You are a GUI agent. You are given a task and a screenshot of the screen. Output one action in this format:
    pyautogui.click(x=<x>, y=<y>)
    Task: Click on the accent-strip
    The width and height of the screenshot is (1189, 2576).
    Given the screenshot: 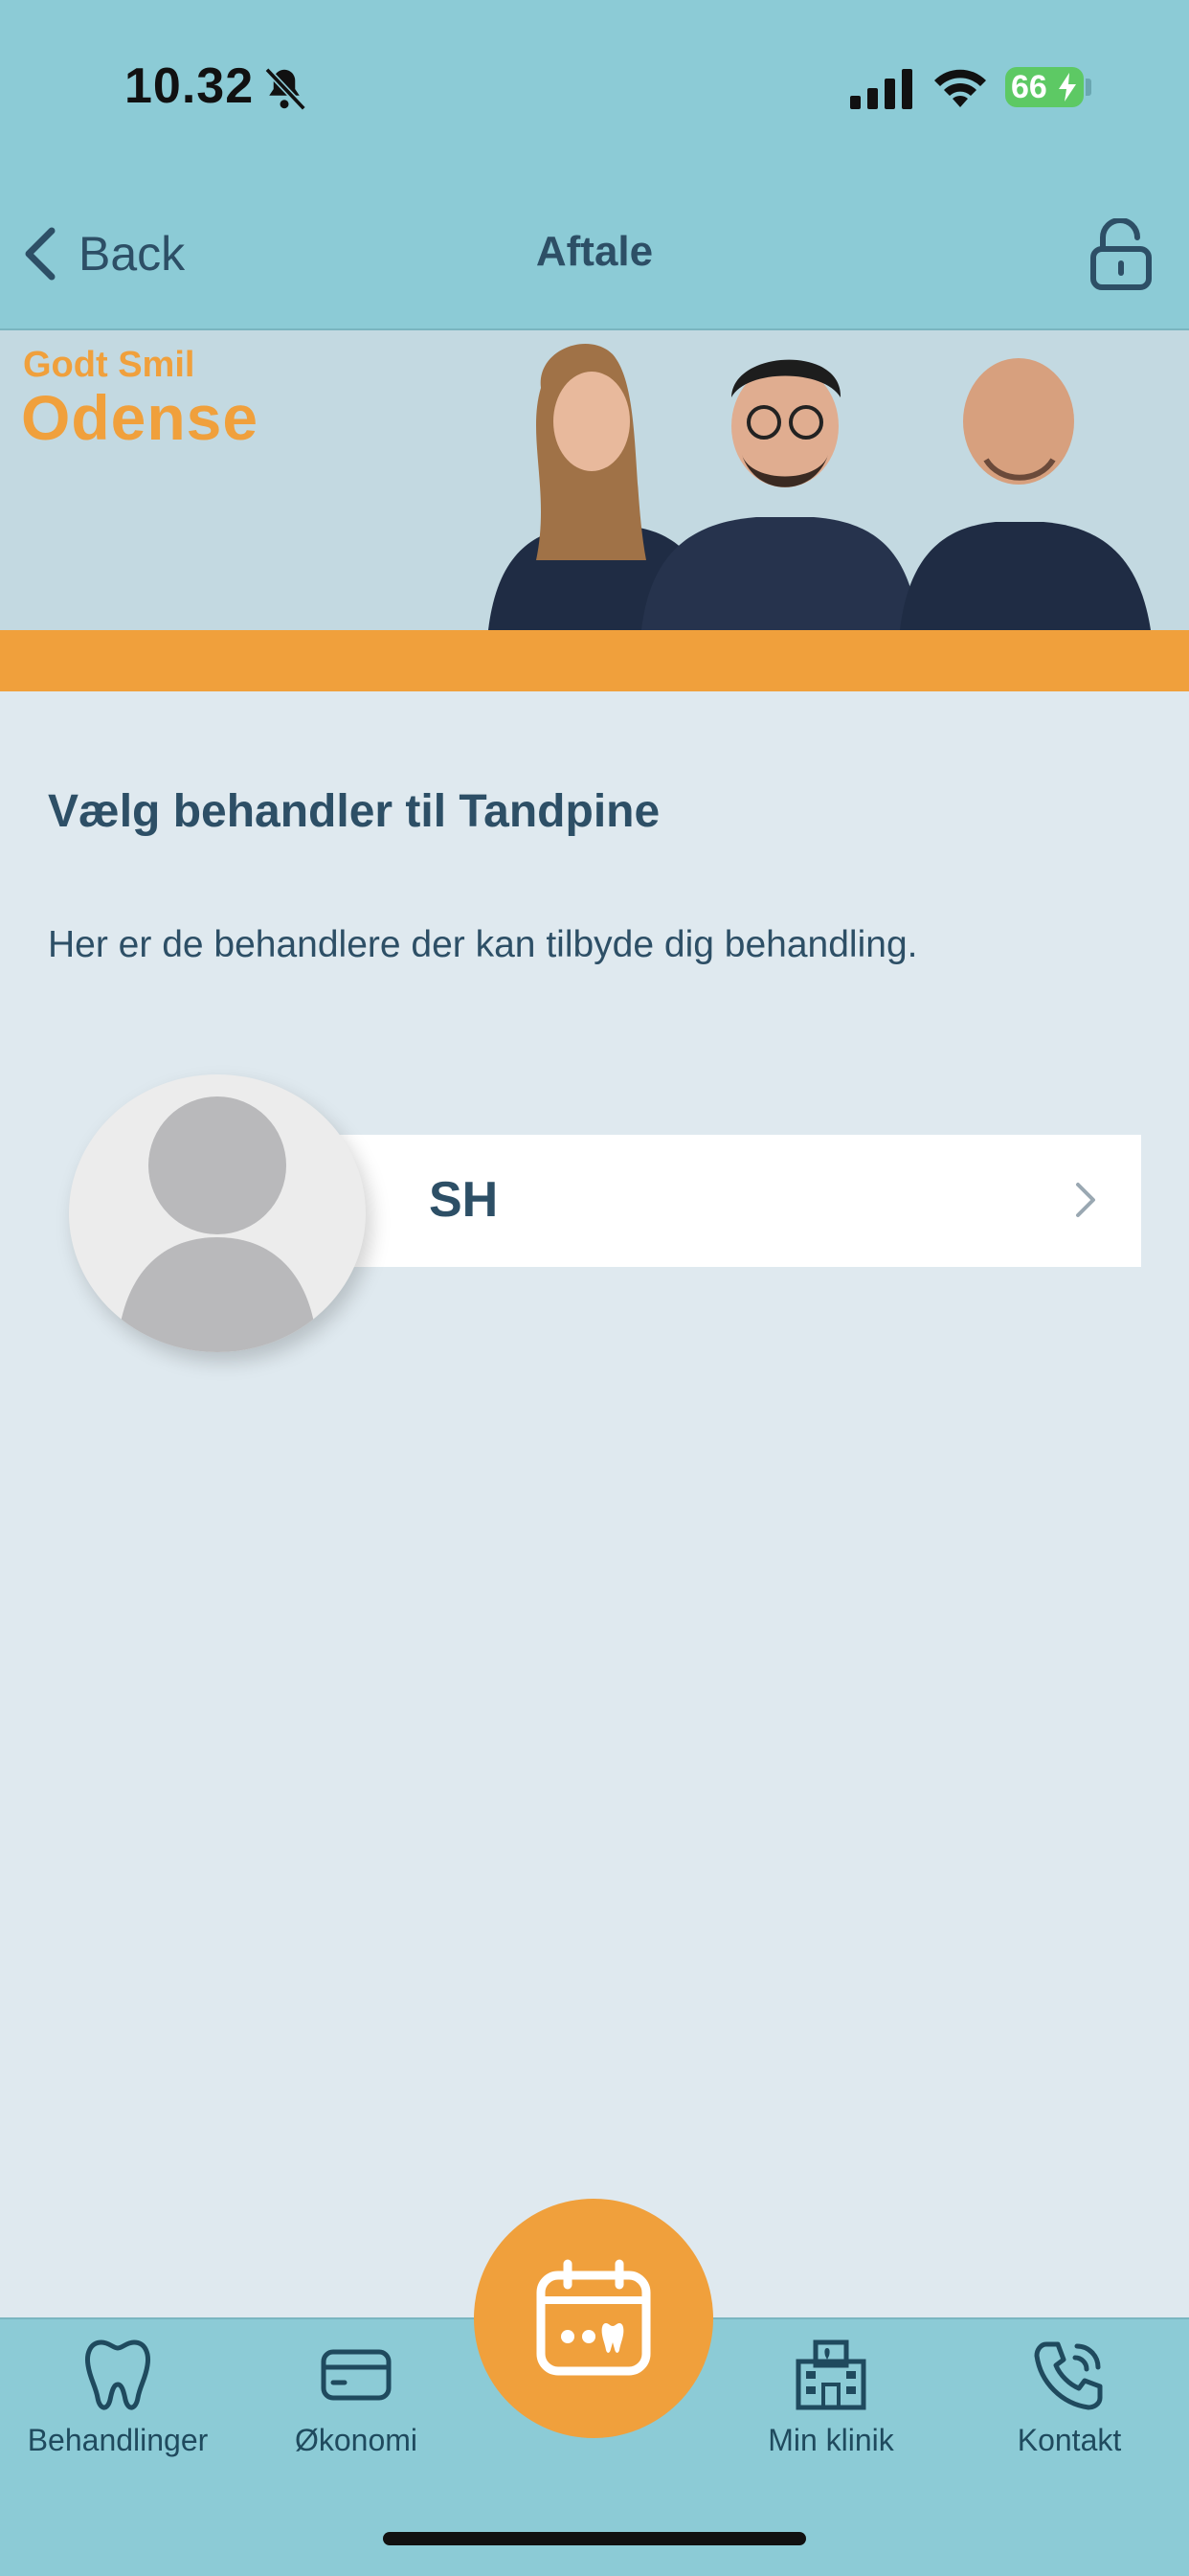 What is the action you would take?
    pyautogui.click(x=594, y=660)
    